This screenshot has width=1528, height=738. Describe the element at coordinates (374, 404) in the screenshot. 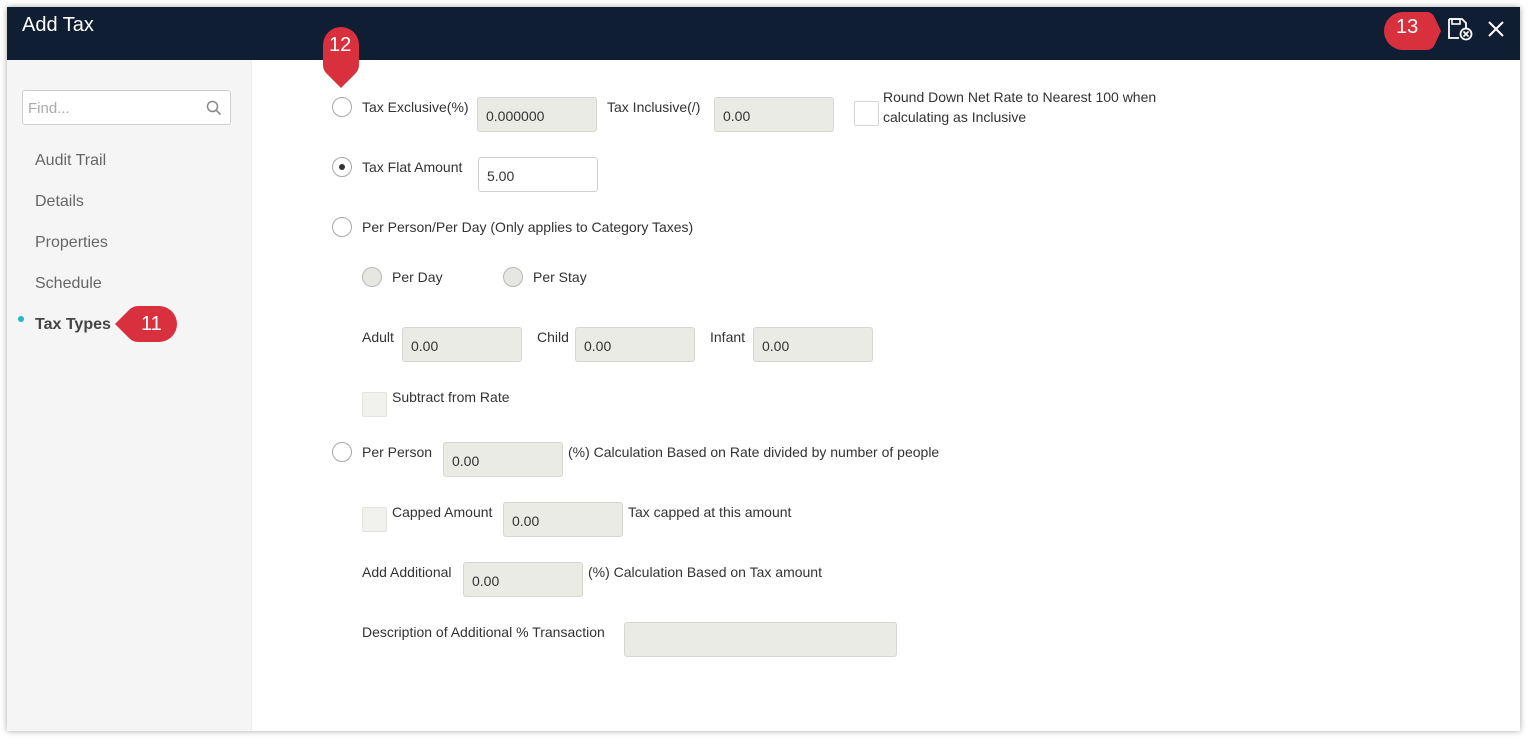

I see `subtract-from-rate-checkbox` at that location.